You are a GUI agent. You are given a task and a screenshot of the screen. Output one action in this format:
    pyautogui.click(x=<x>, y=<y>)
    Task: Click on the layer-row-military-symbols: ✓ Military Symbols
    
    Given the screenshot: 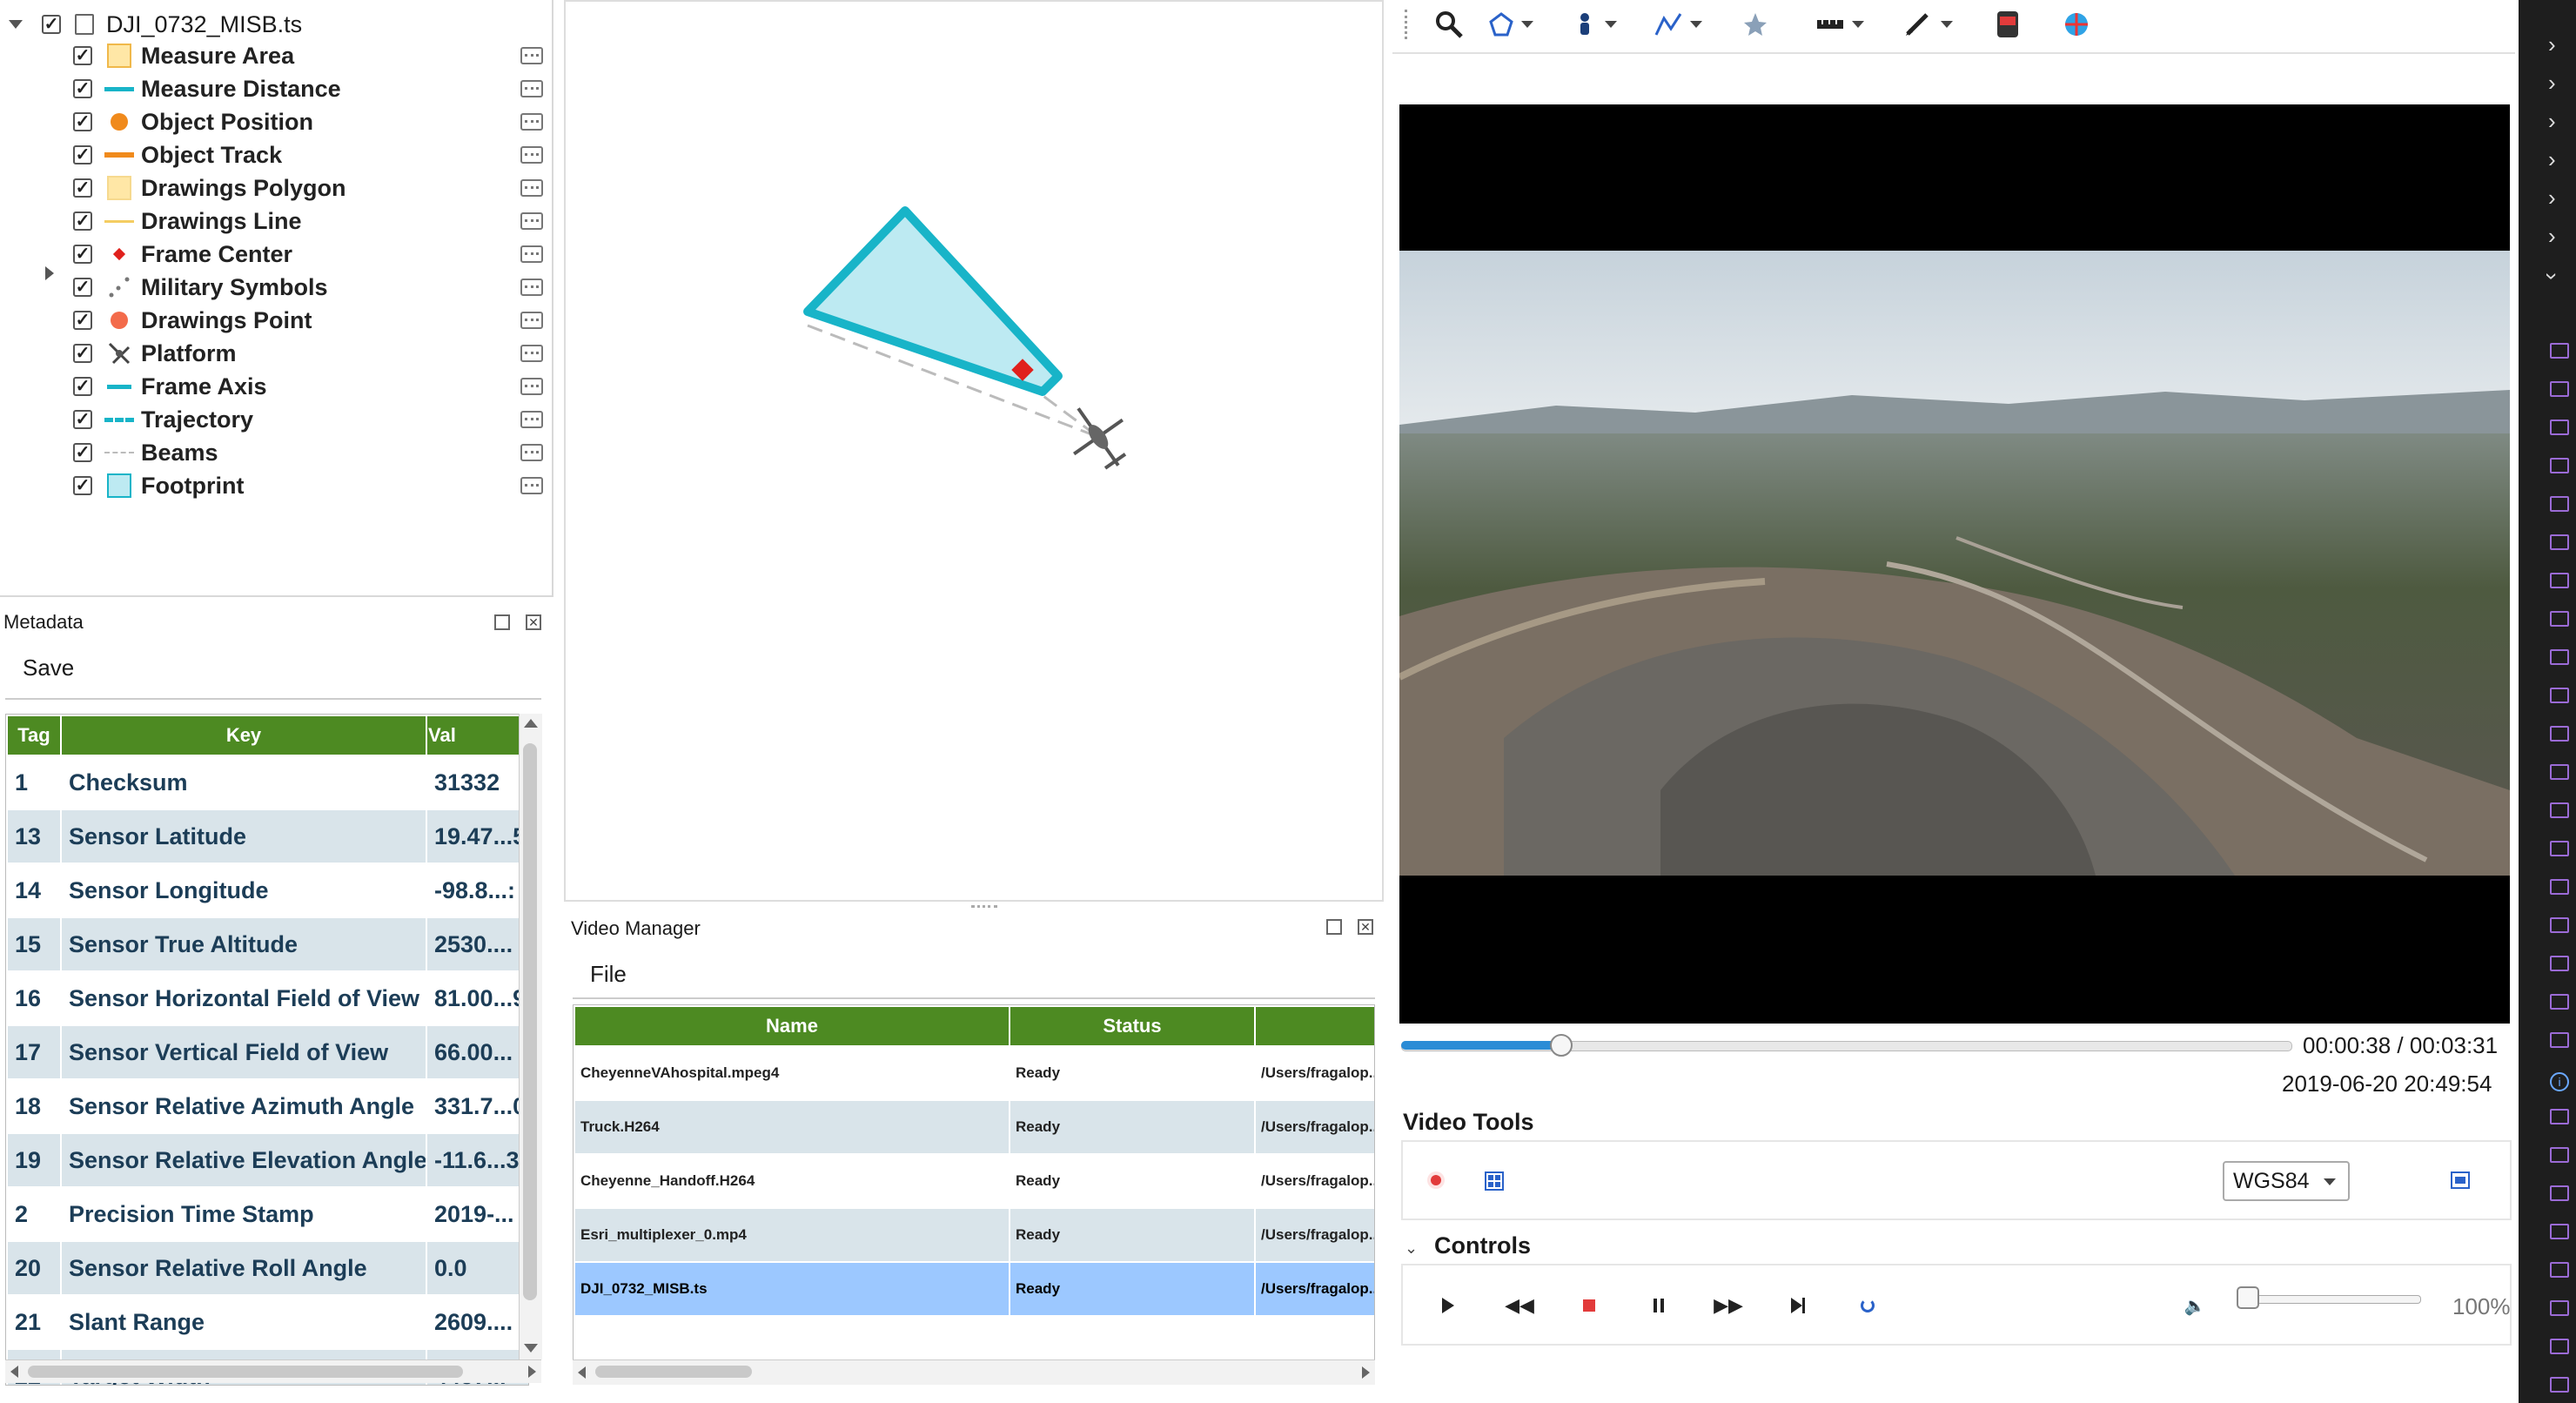 What is the action you would take?
    pyautogui.click(x=308, y=287)
    